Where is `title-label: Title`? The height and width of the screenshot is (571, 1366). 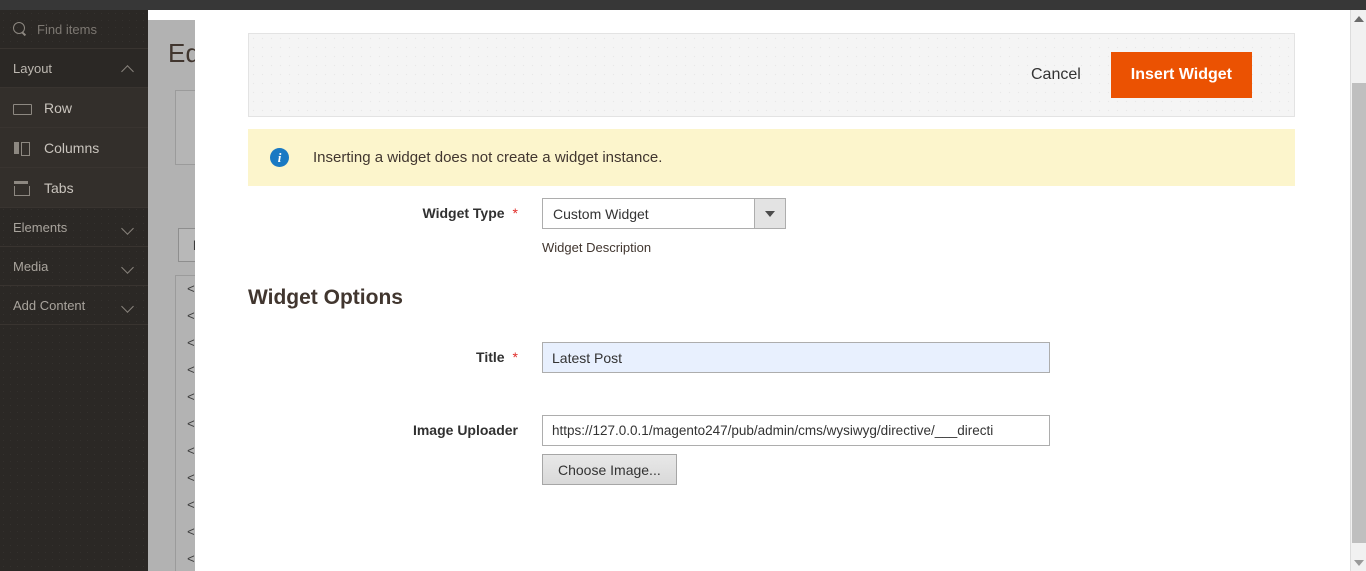 title-label: Title is located at coordinates (490, 357).